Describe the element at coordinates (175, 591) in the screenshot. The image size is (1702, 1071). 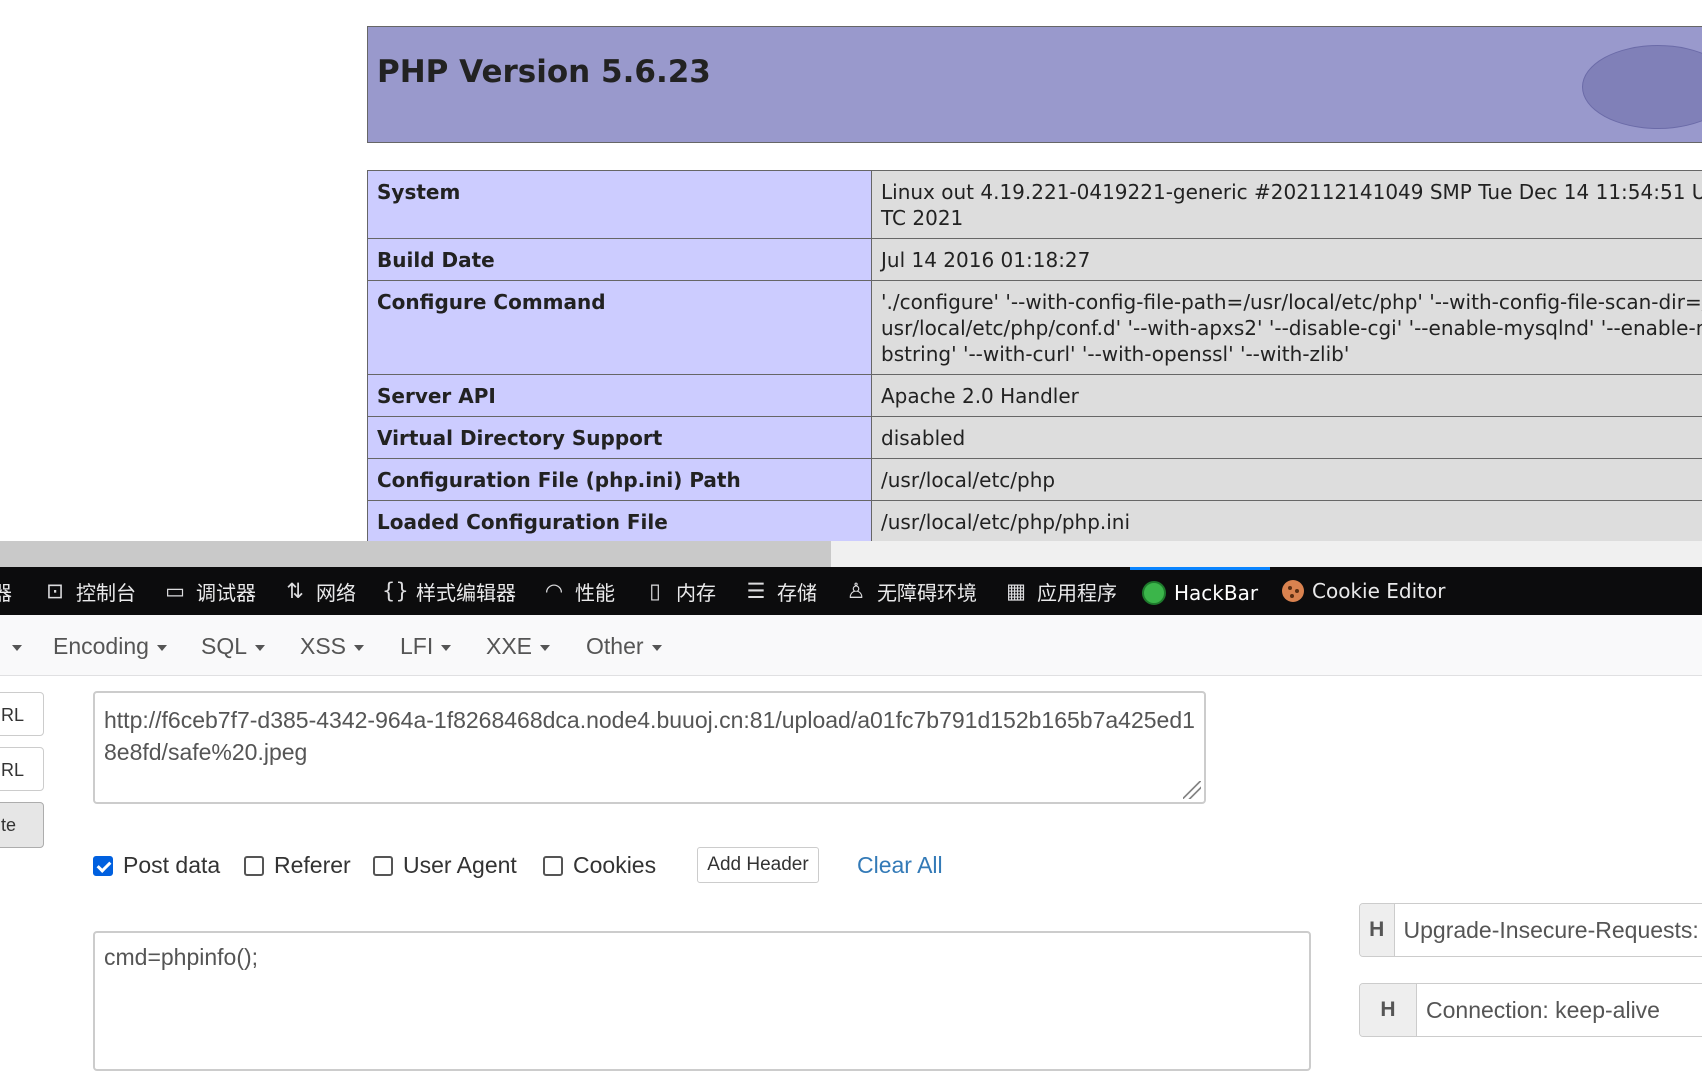
I see `debugger-icon: ▭` at that location.